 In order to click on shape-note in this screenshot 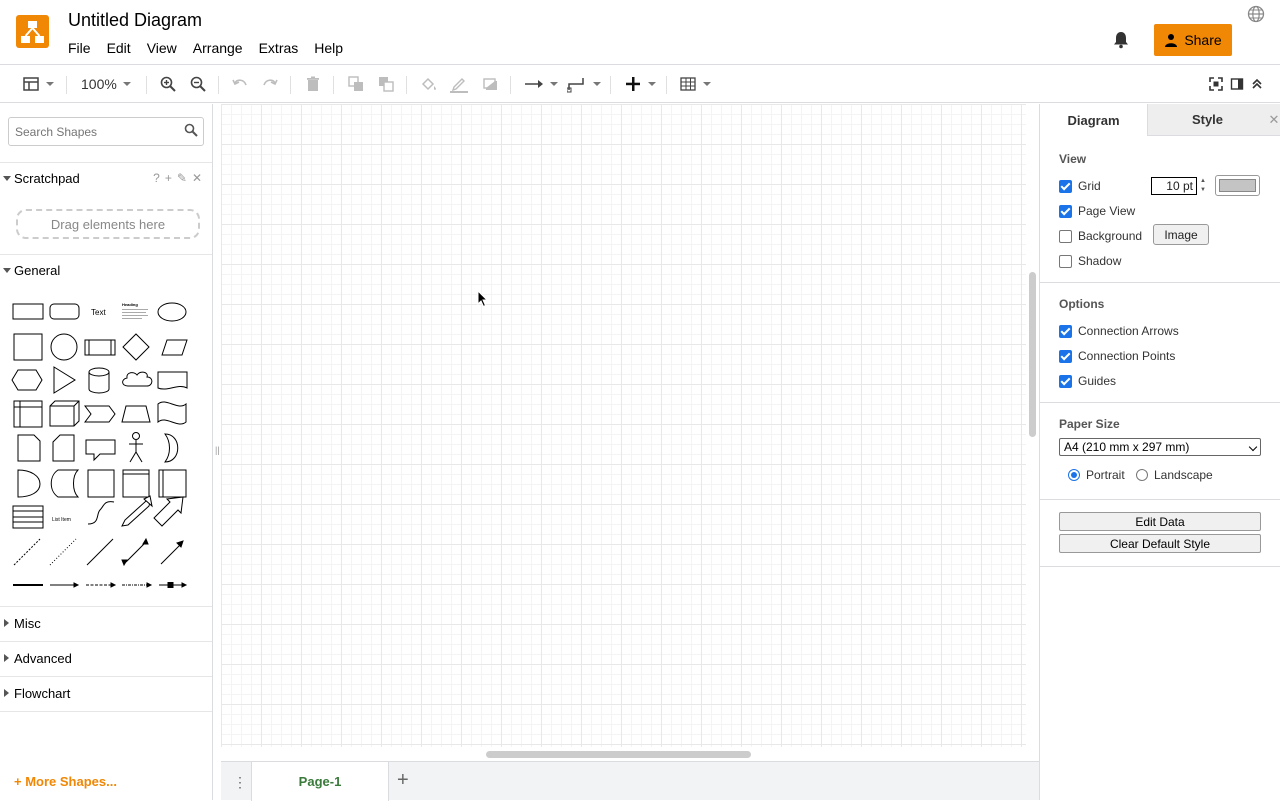, I will do `click(29, 448)`.